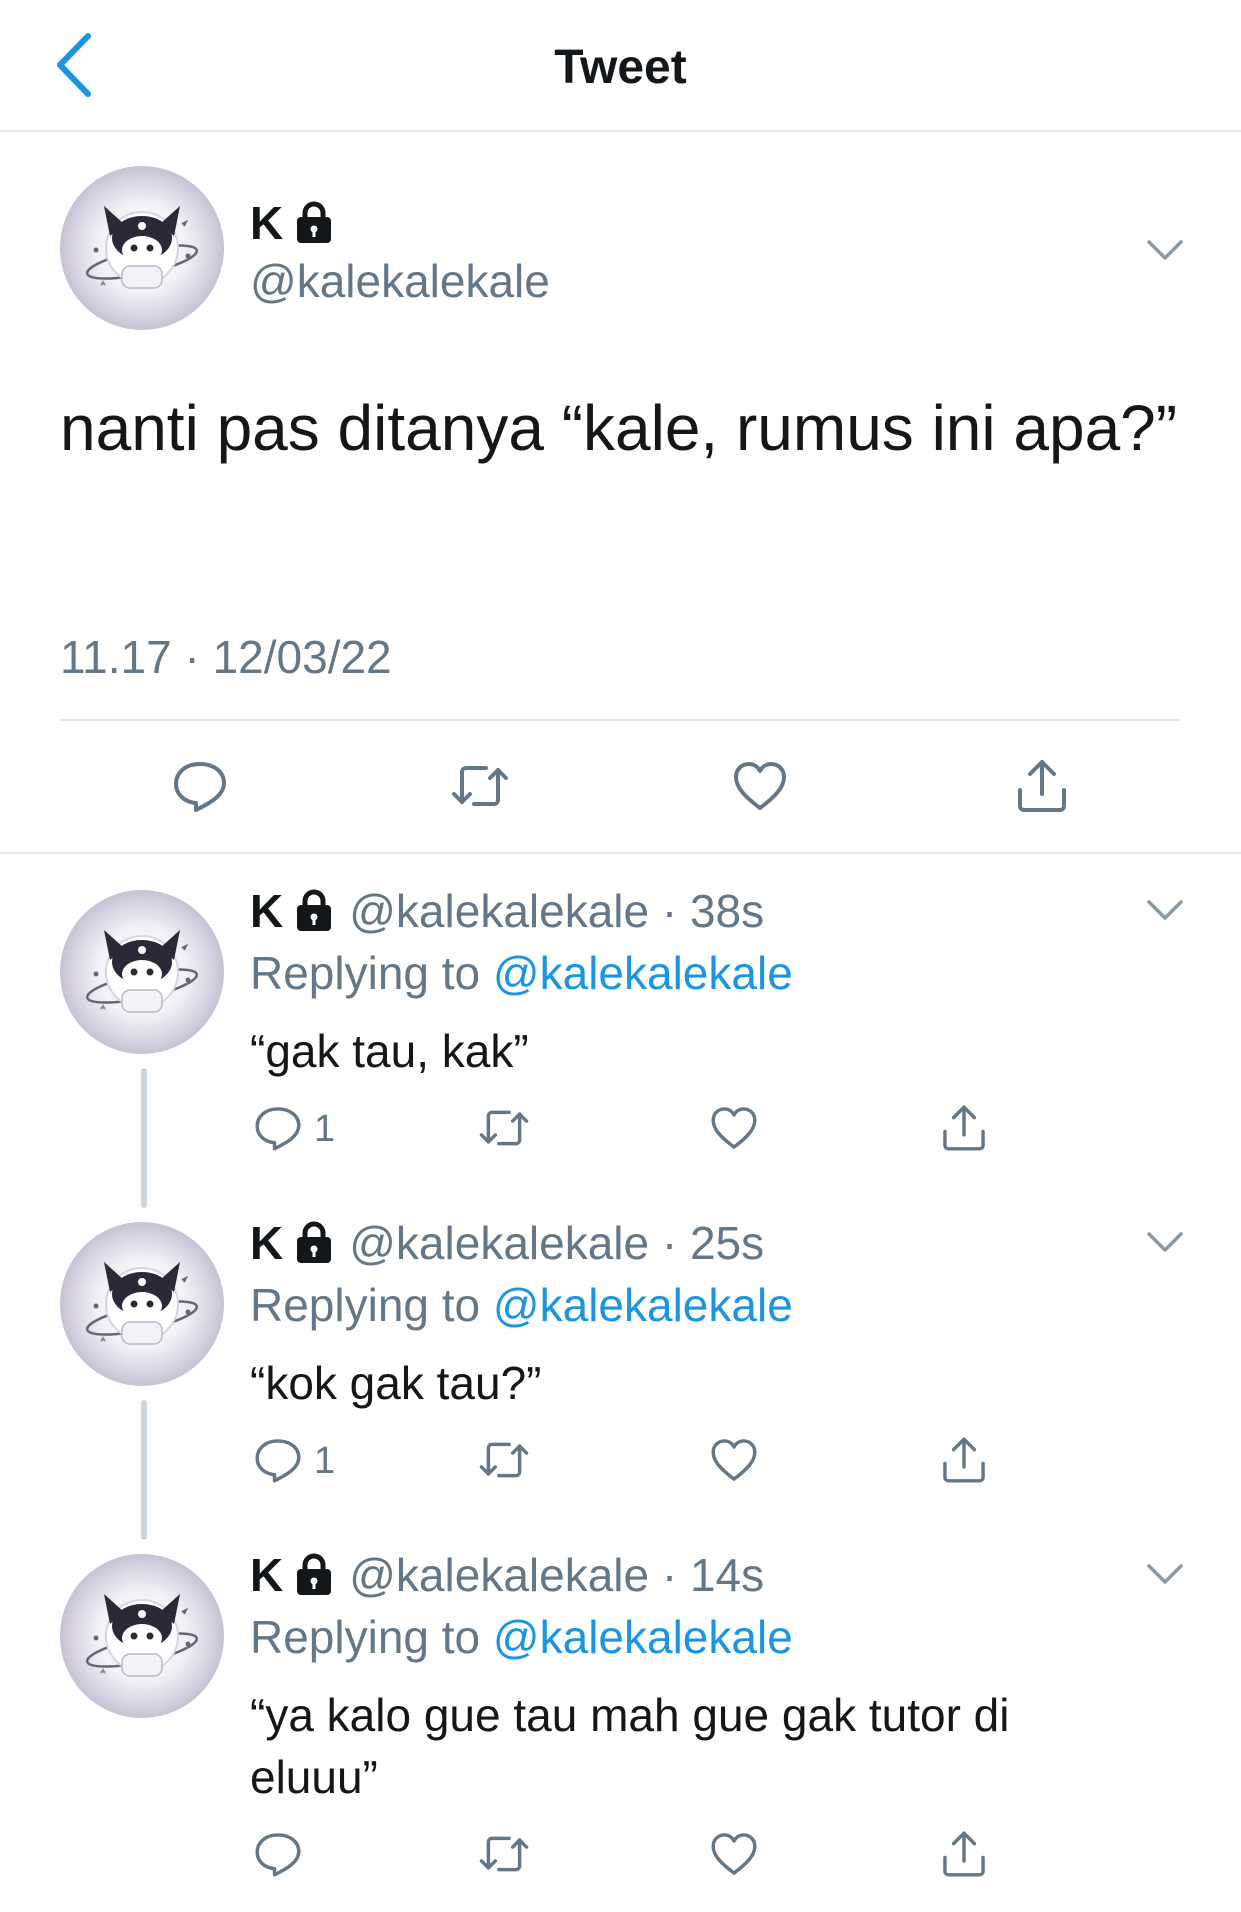  I want to click on reply-text: “gak tau, kak”, so click(389, 1051).